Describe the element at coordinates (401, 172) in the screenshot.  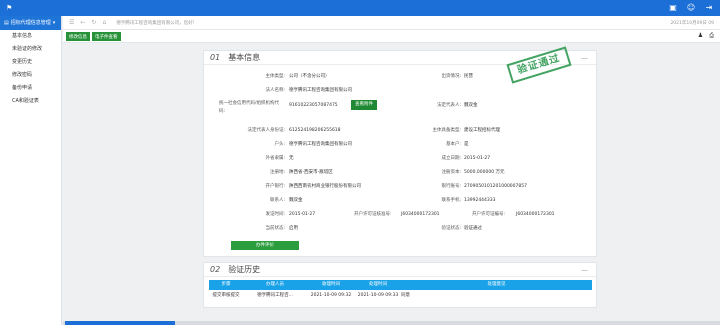
I see `field-row: 注册地: 陕西省-西安市-雁塔区 注册资本: 5000.000000 万元` at that location.